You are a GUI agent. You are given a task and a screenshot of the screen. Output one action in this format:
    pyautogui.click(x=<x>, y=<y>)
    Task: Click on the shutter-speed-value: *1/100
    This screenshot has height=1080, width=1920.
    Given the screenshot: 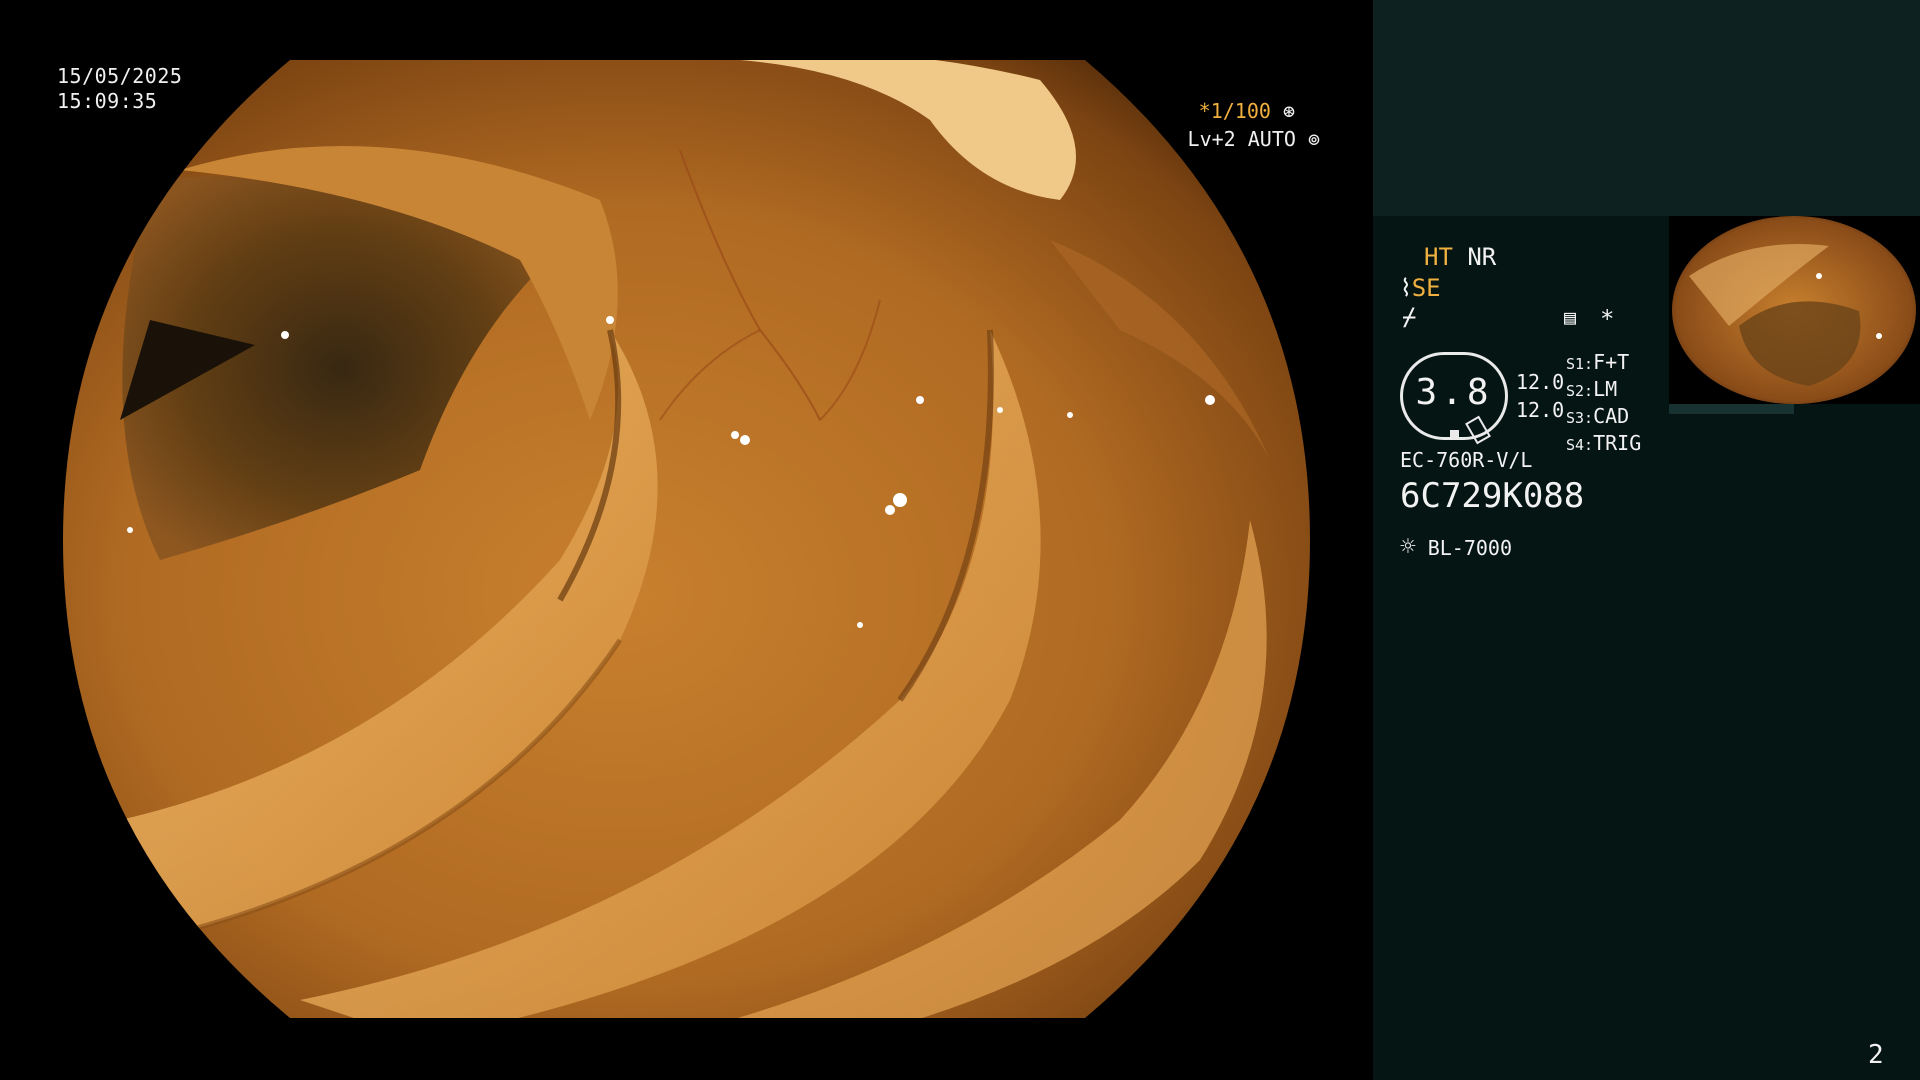 What is the action you would take?
    pyautogui.click(x=1234, y=111)
    